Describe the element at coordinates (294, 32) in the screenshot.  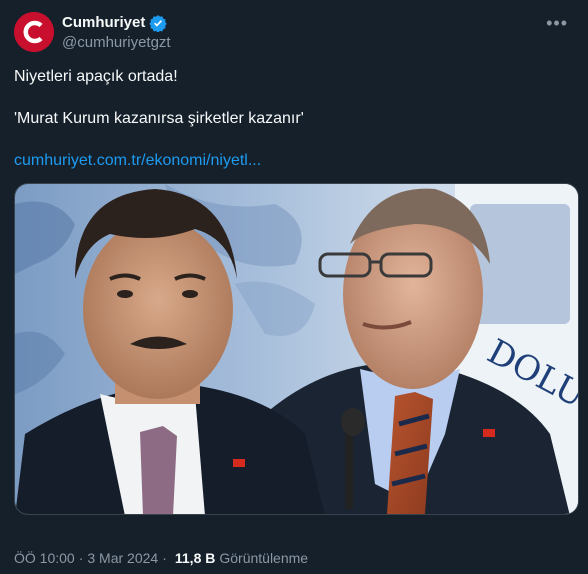
I see `tweet-header: Cumhuriyet @cumhuriyetgzt` at that location.